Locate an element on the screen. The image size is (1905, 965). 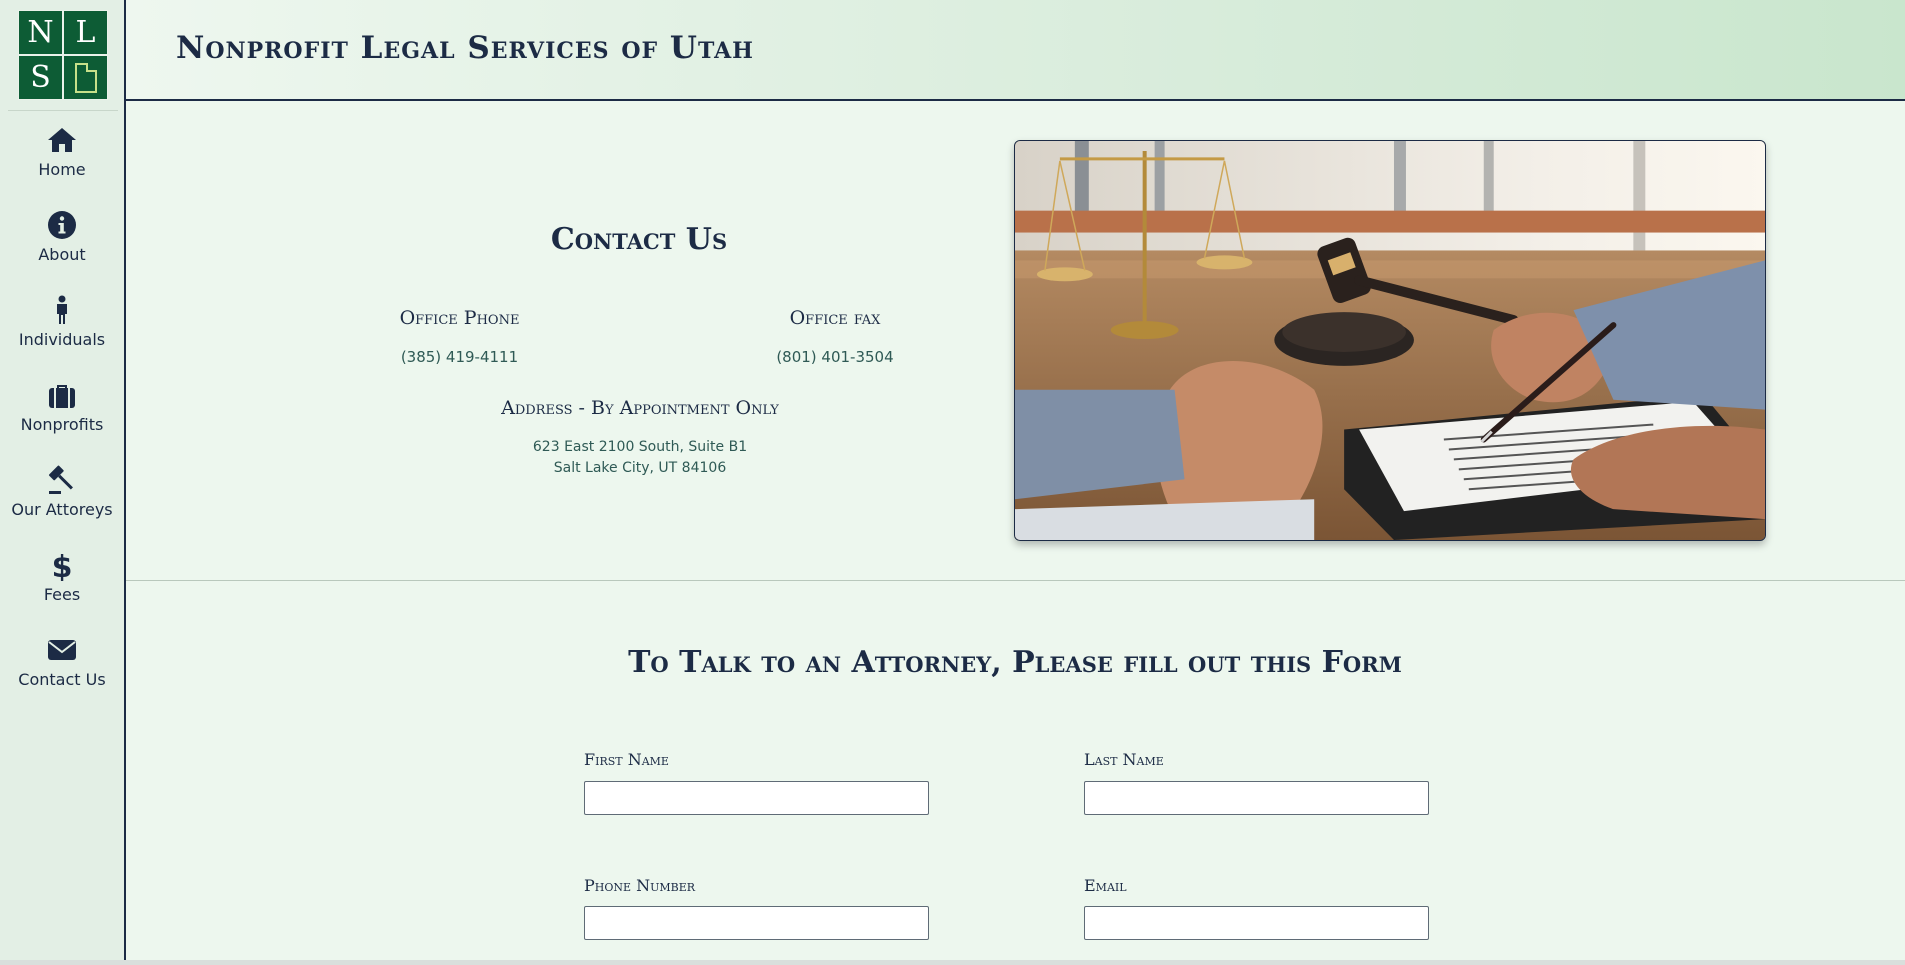
info-icon is located at coordinates (62, 225).